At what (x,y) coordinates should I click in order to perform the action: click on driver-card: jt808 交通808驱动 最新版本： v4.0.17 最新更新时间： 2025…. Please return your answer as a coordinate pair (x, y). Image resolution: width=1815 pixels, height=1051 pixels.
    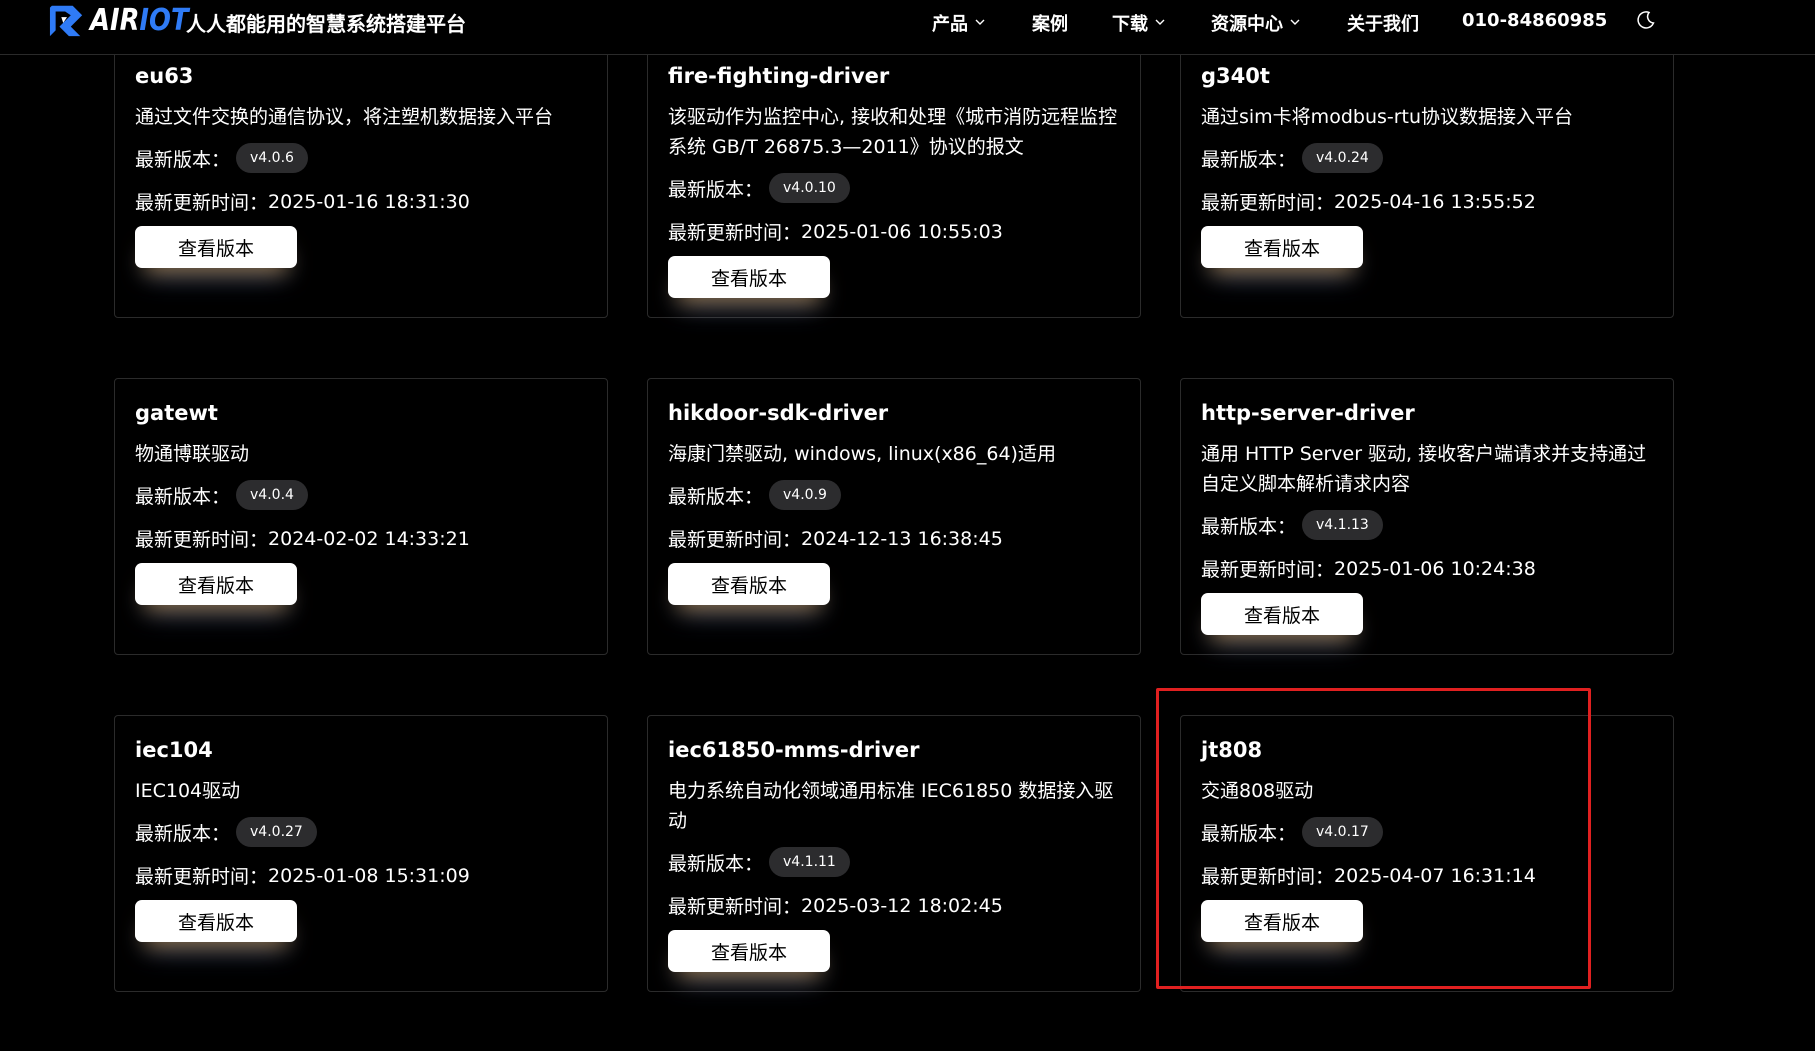
    Looking at the image, I should click on (1427, 853).